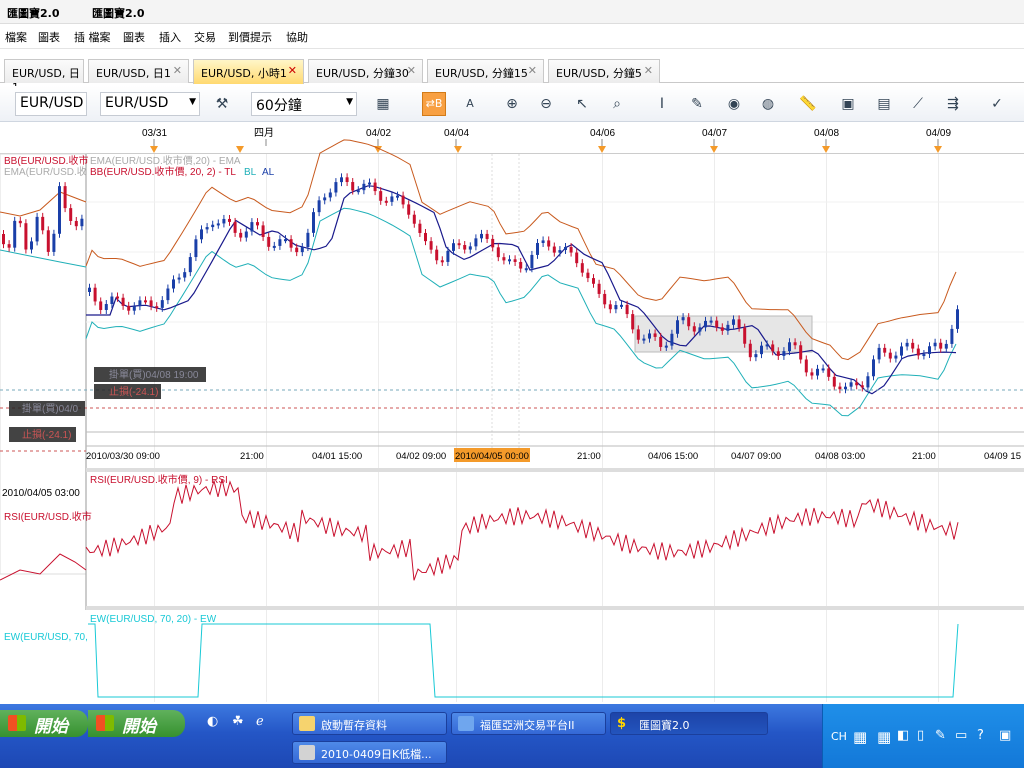 The height and width of the screenshot is (768, 1024). I want to click on ie-icon: ℯ, so click(260, 721).